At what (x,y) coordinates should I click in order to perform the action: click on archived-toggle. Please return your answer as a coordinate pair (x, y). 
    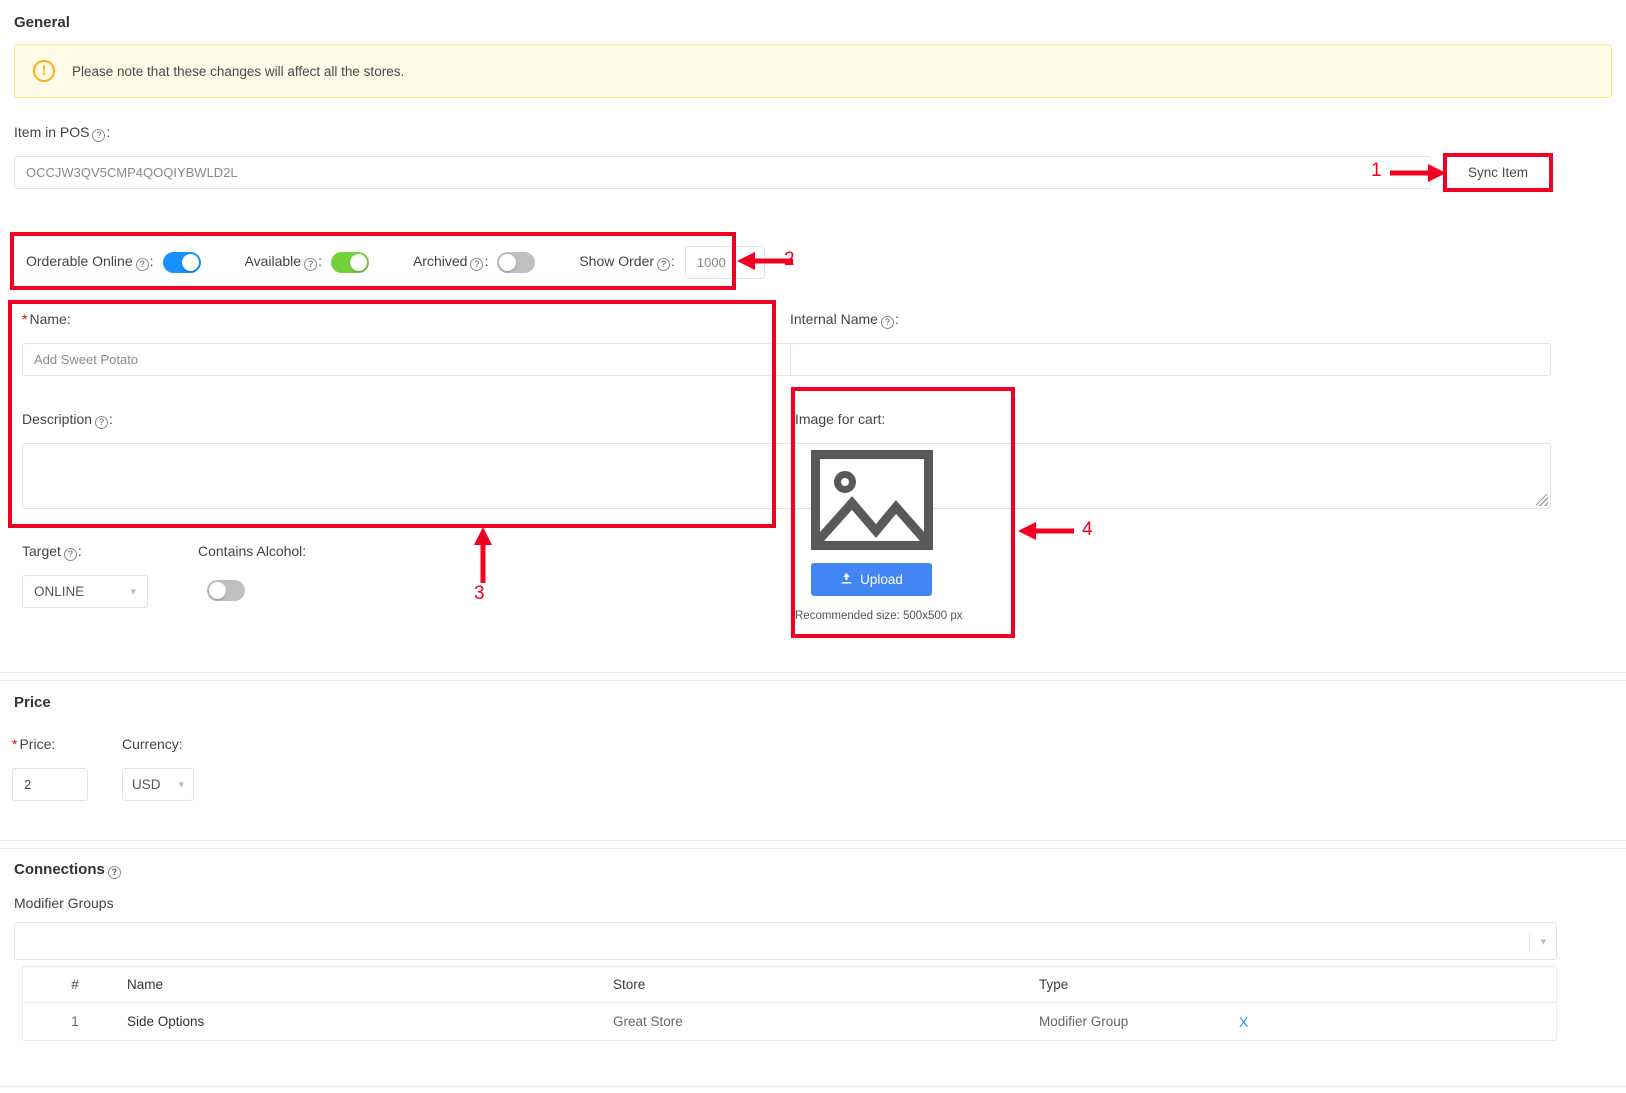
    Looking at the image, I should click on (516, 262).